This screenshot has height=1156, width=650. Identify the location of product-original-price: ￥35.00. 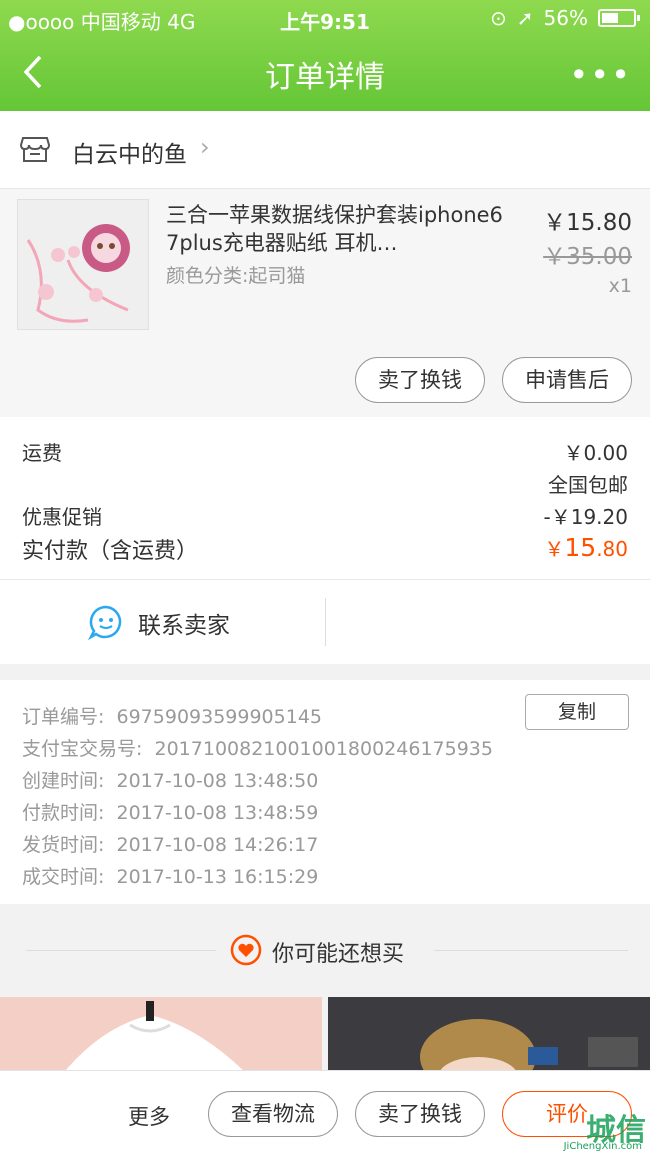
(587, 257).